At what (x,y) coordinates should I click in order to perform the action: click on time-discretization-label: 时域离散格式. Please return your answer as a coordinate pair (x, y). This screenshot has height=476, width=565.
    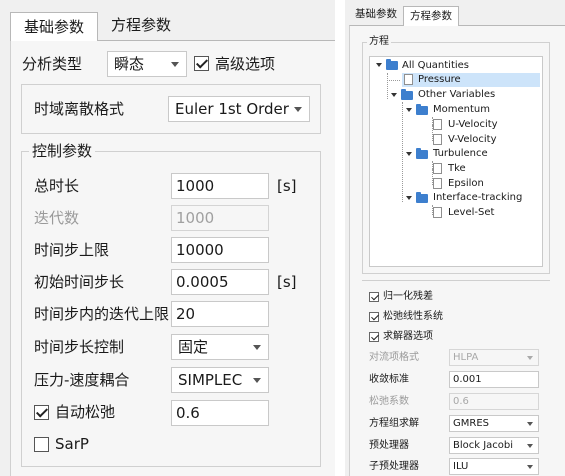
    Looking at the image, I should click on (79, 109).